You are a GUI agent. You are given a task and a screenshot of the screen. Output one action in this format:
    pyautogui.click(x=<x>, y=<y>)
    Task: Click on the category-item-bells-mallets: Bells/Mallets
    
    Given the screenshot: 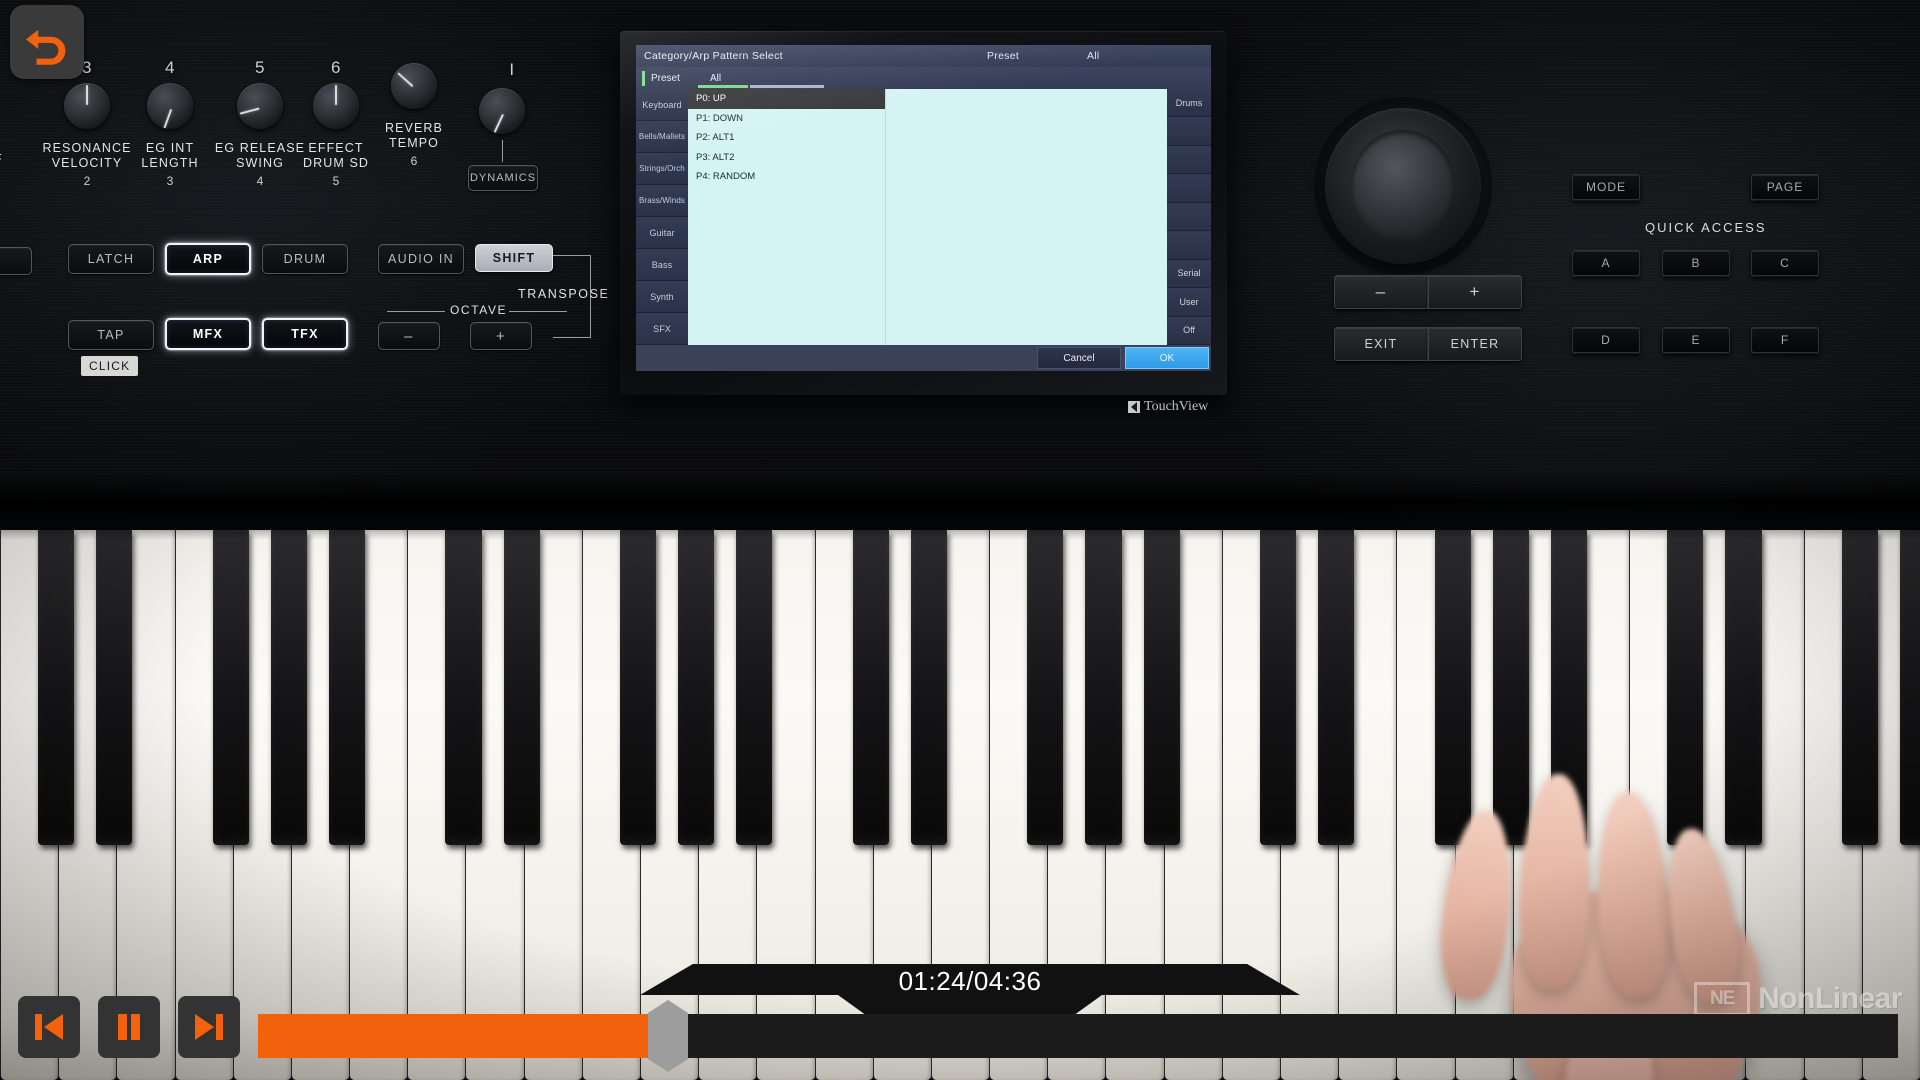 What is the action you would take?
    pyautogui.click(x=662, y=137)
    